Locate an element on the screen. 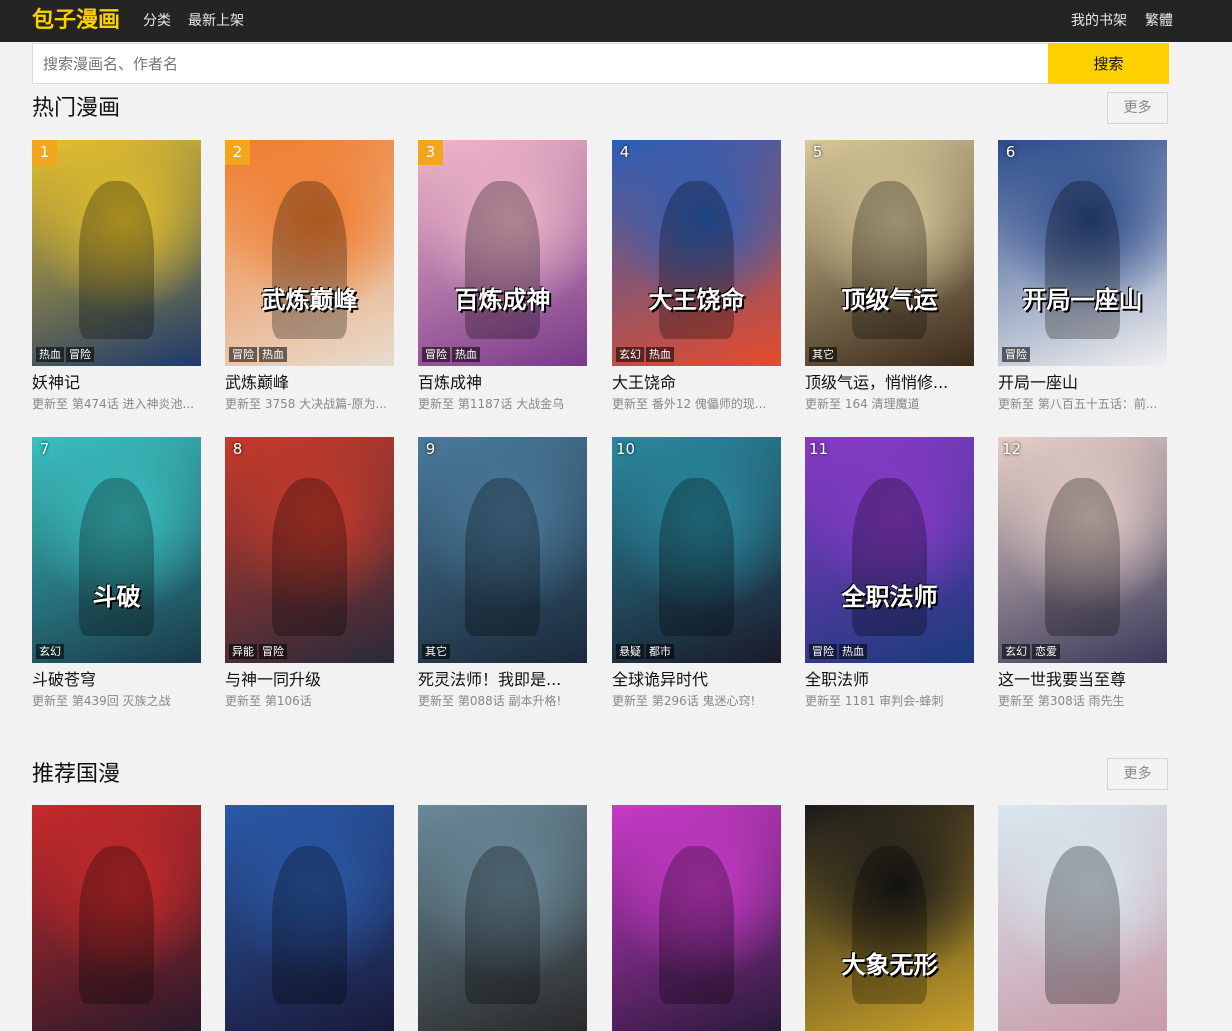 The image size is (1232, 1031). comic-cover: 百炼成神 3 冒险 热血 is located at coordinates (502, 253).